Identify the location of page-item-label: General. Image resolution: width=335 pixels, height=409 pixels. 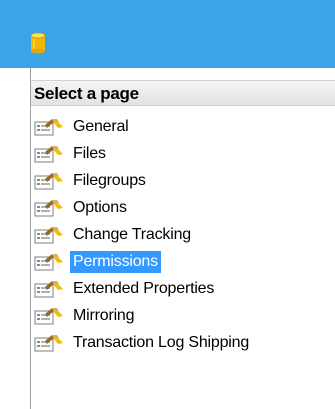
(101, 126).